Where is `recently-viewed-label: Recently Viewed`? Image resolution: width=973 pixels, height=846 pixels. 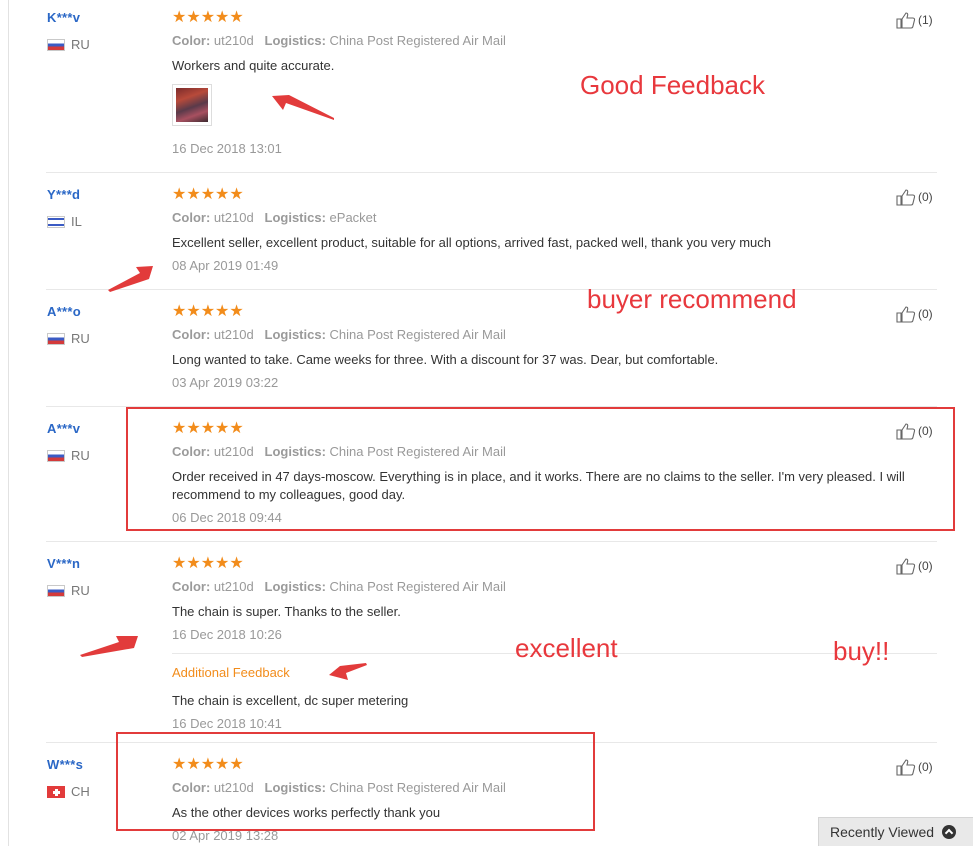
recently-viewed-label: Recently Viewed is located at coordinates (882, 832).